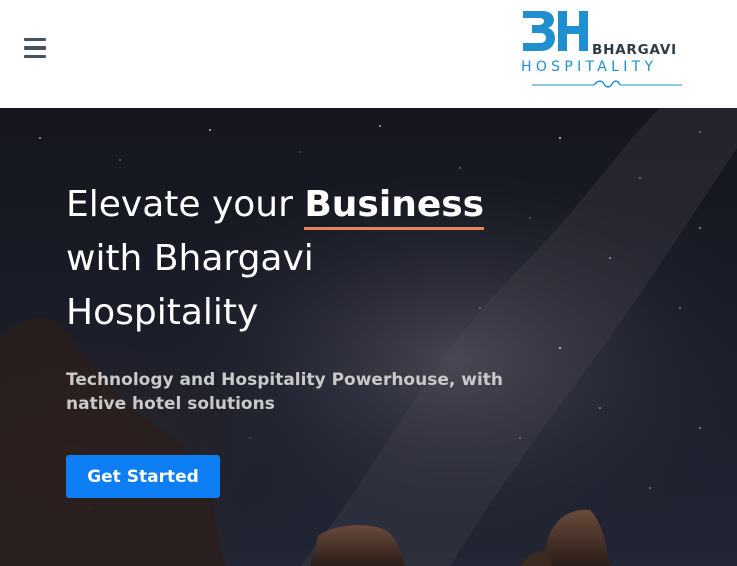 This screenshot has height=566, width=737. What do you see at coordinates (190, 258) in the screenshot?
I see `hero-title-part2: with Bhargavi` at bounding box center [190, 258].